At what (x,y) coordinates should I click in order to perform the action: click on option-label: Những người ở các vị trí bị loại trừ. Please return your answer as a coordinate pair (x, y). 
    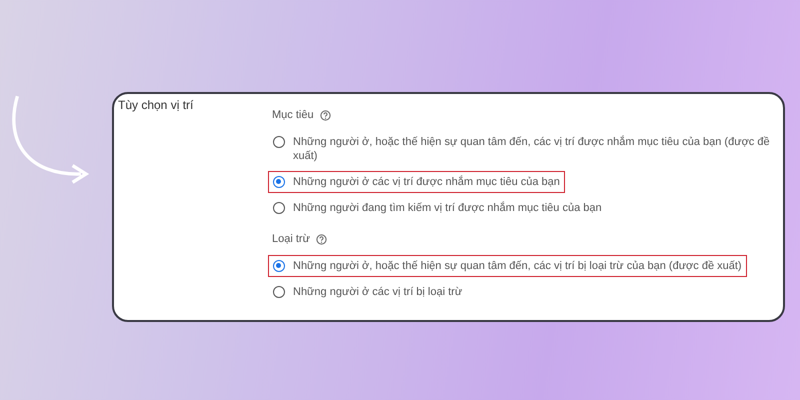
    Looking at the image, I should click on (377, 292).